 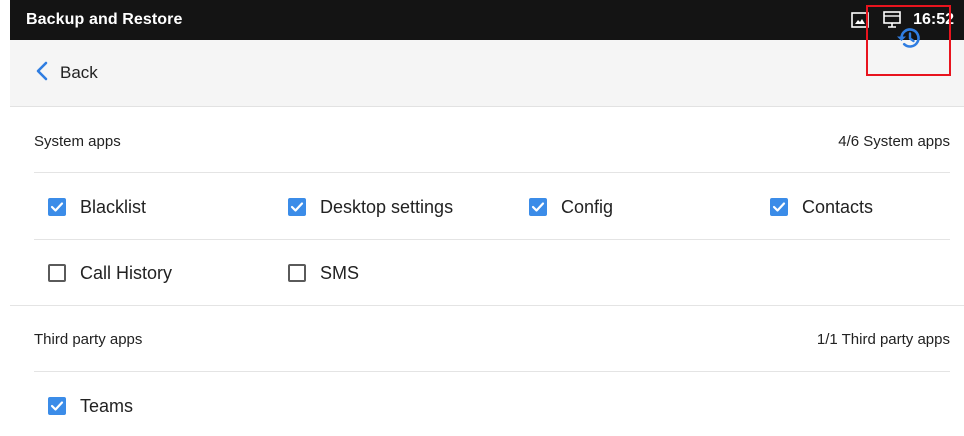 What do you see at coordinates (79, 72) in the screenshot?
I see `back-label: Back` at bounding box center [79, 72].